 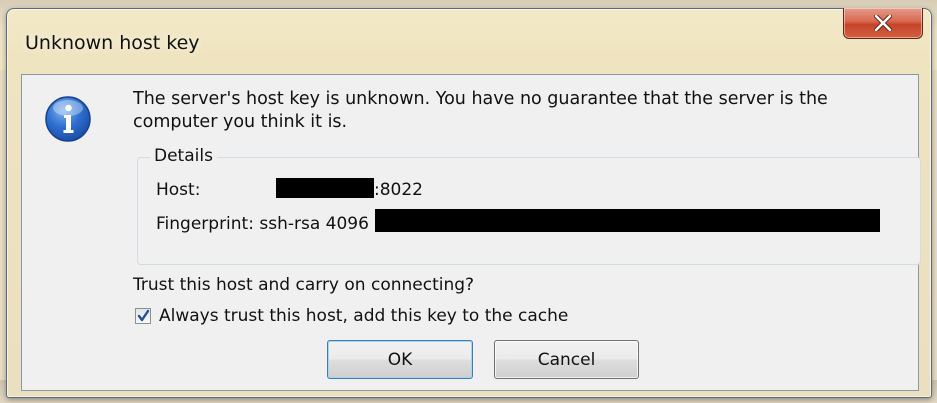 What do you see at coordinates (304, 285) in the screenshot?
I see `trust-question: Trust this host and carry on connecting?` at bounding box center [304, 285].